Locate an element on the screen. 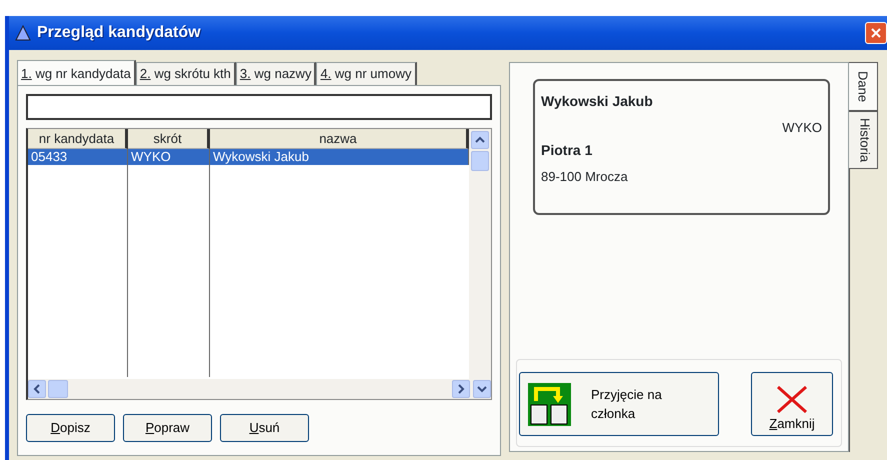 The image size is (887, 460). close-button: Zamknij is located at coordinates (792, 404).